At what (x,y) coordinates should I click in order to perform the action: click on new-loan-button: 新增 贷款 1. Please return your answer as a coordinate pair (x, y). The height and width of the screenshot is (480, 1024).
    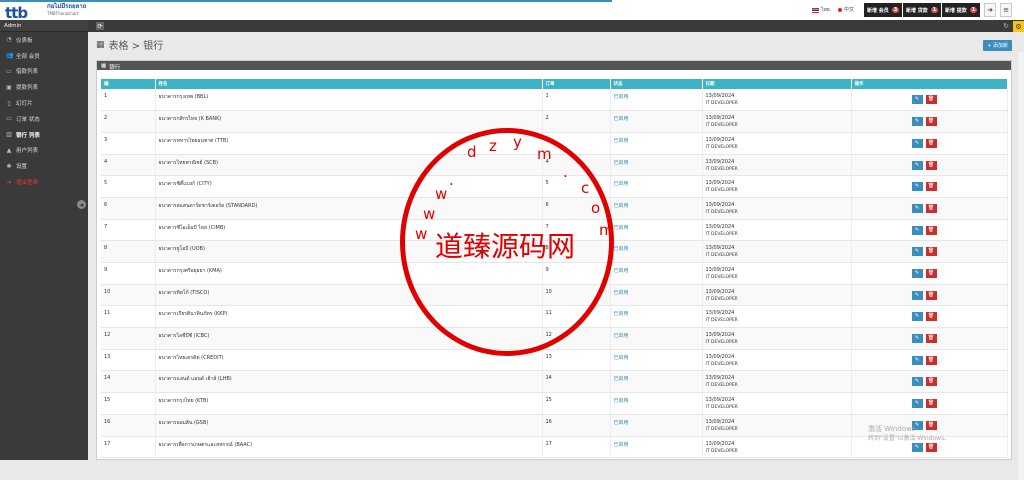
    Looking at the image, I should click on (922, 10).